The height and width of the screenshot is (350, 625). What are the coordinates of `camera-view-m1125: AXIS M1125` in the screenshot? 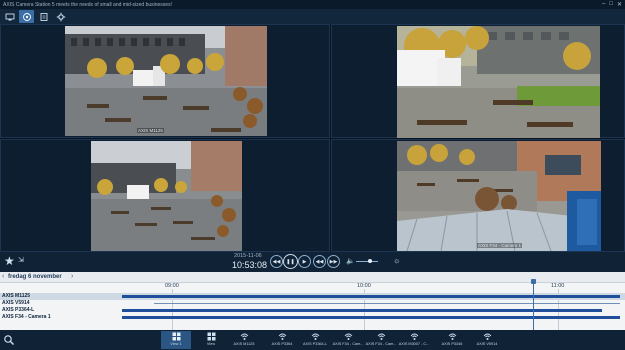 It's located at (244, 340).